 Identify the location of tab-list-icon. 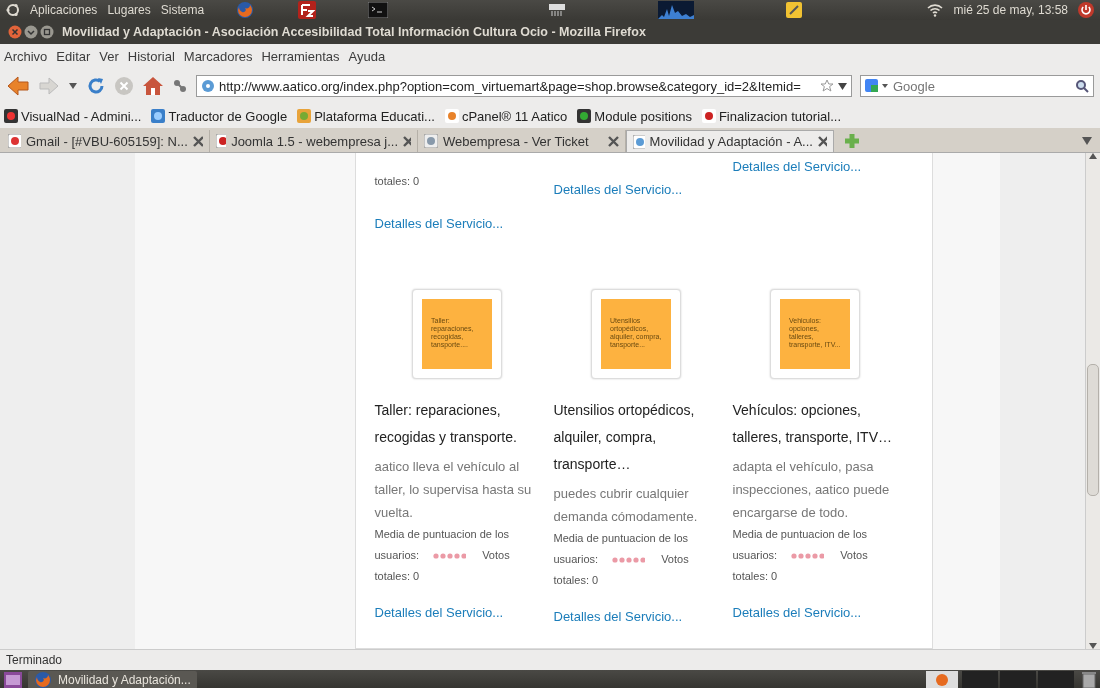
(1087, 141).